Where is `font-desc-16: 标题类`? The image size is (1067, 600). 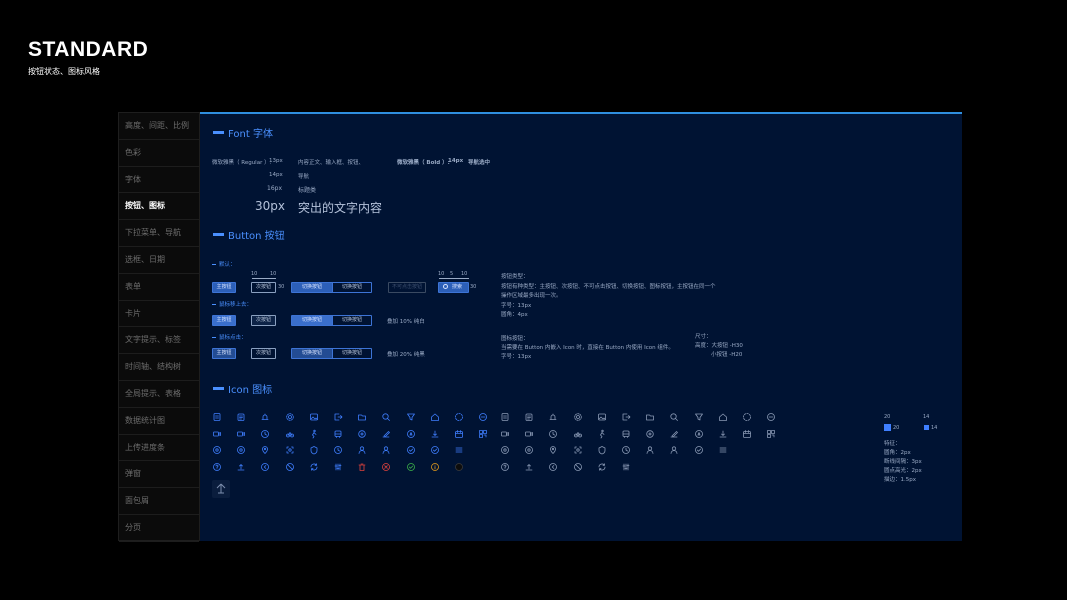
font-desc-16: 标题类 is located at coordinates (307, 190).